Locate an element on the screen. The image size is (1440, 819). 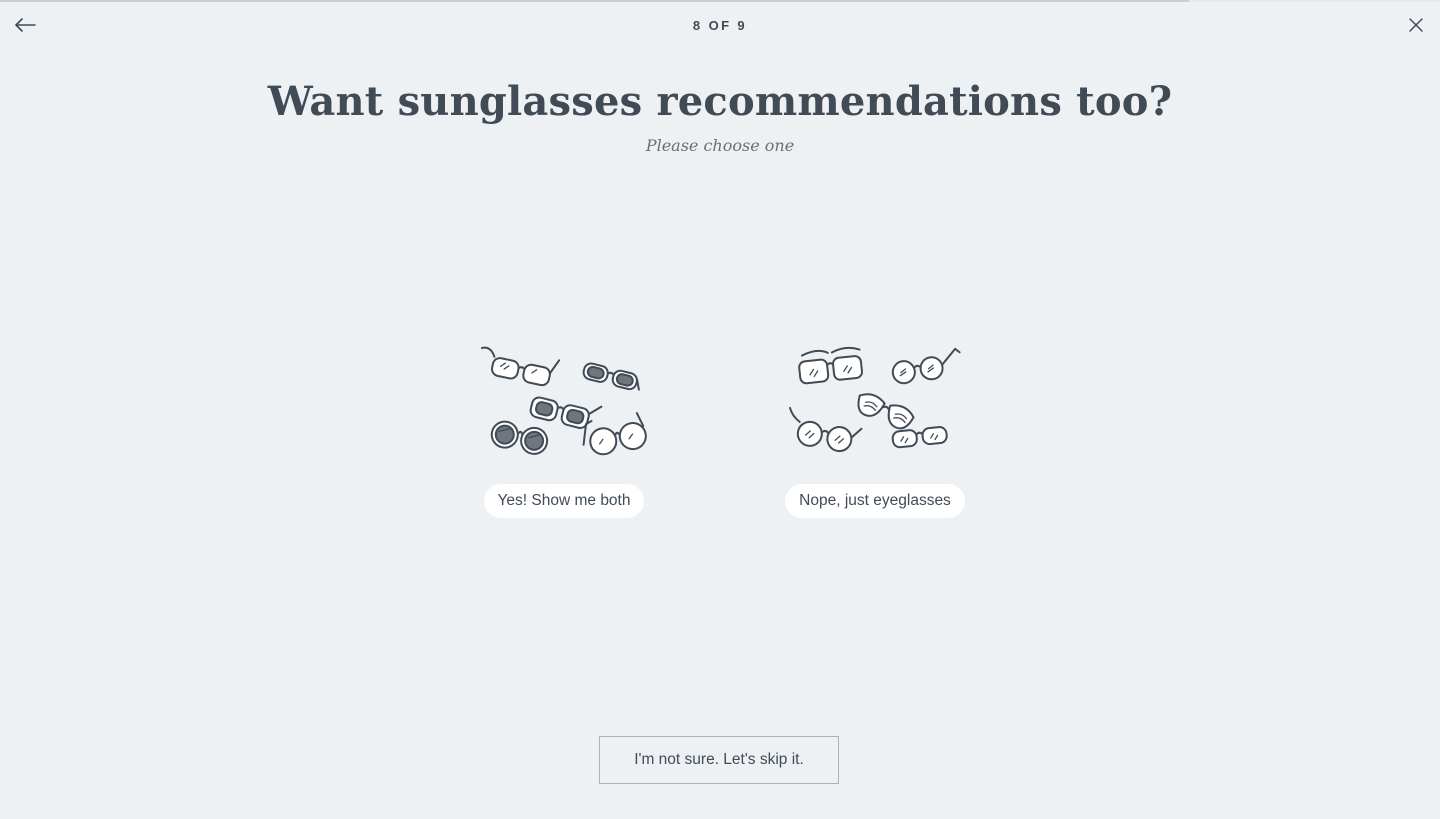
sunglasses-and-eyeglasses-icon is located at coordinates (564, 401).